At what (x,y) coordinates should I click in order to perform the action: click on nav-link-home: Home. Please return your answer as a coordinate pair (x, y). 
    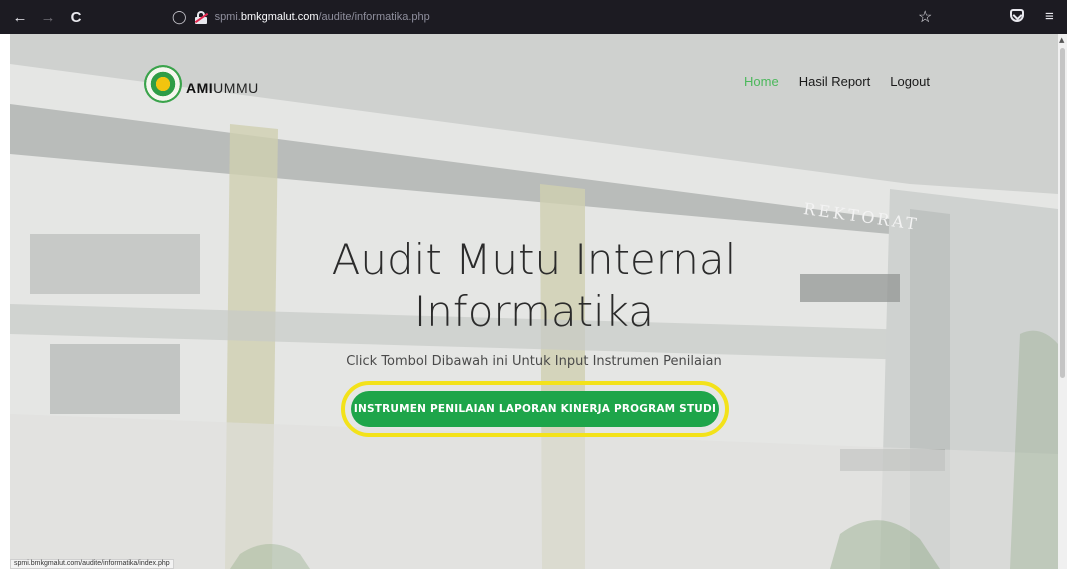
    Looking at the image, I should click on (761, 81).